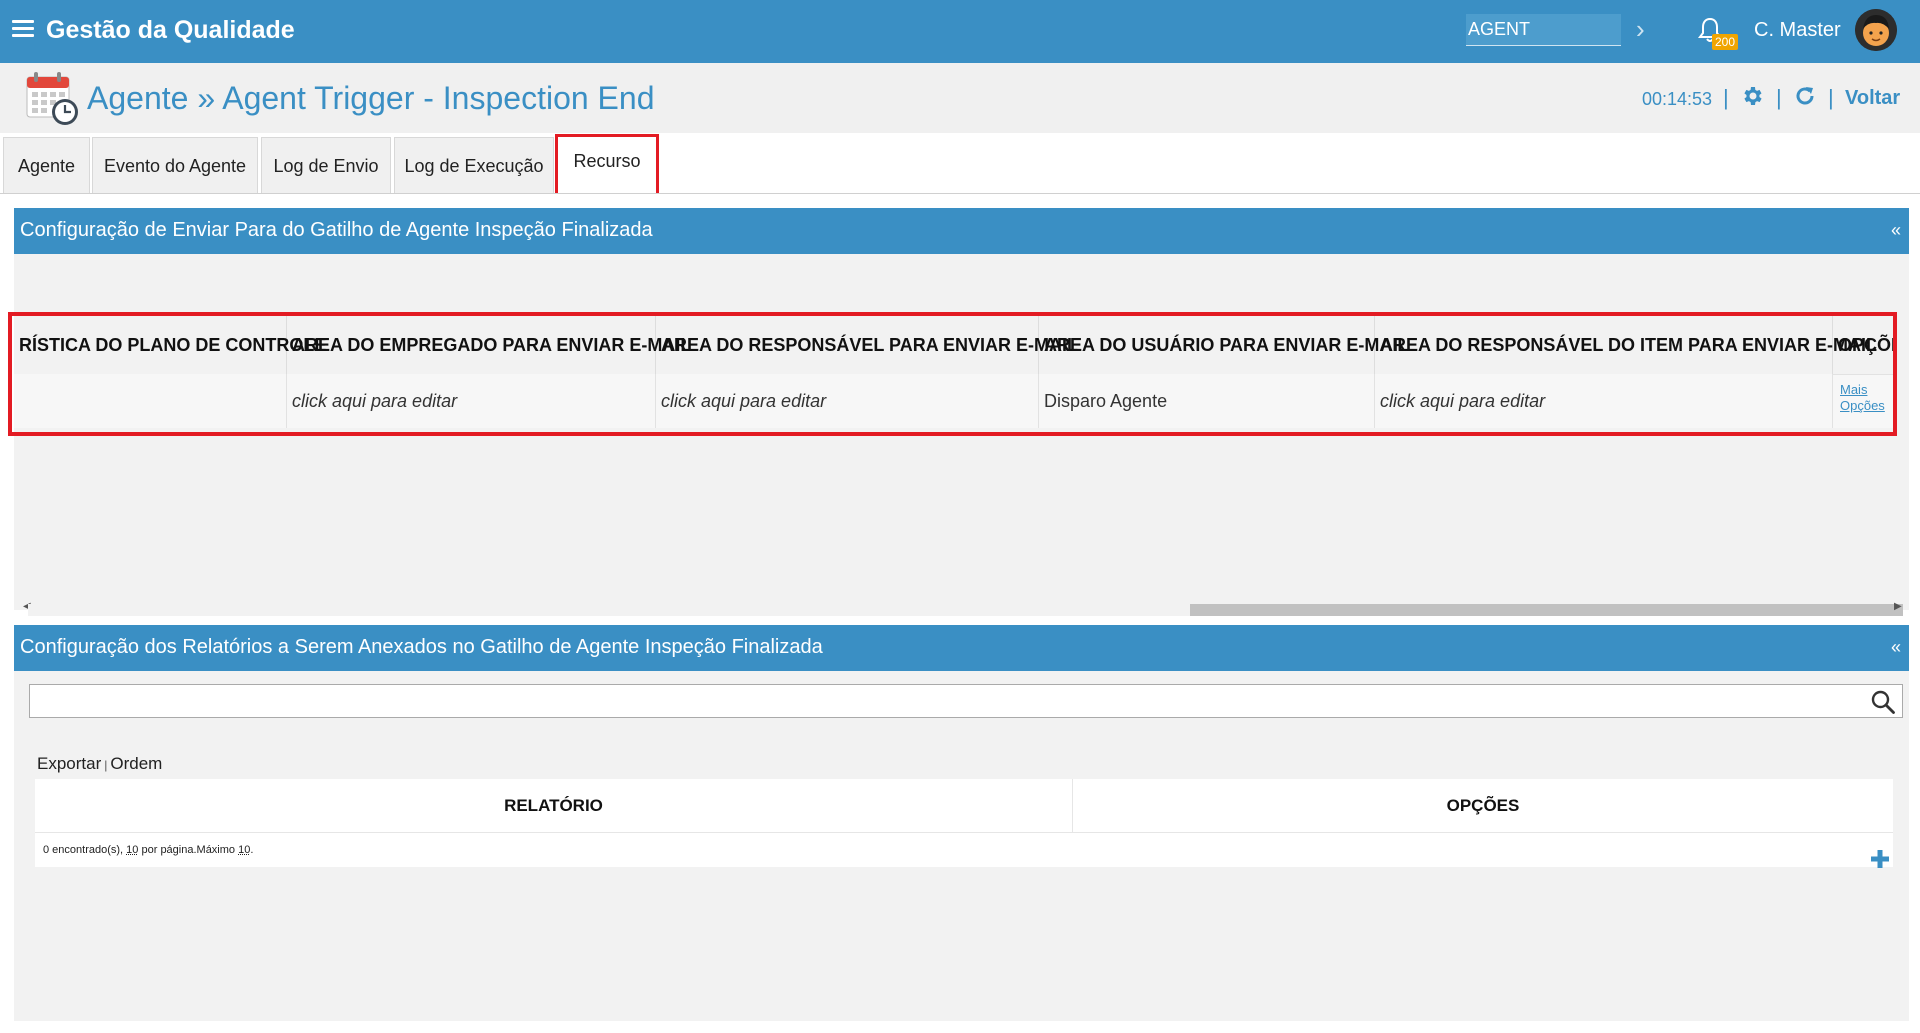 The width and height of the screenshot is (1920, 1033). Describe the element at coordinates (1797, 30) in the screenshot. I see `user-name: C. Master` at that location.